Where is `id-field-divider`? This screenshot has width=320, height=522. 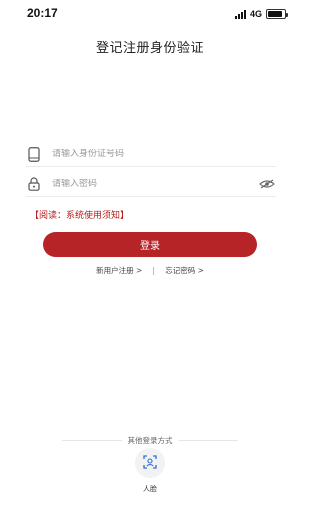 id-field-divider is located at coordinates (151, 166).